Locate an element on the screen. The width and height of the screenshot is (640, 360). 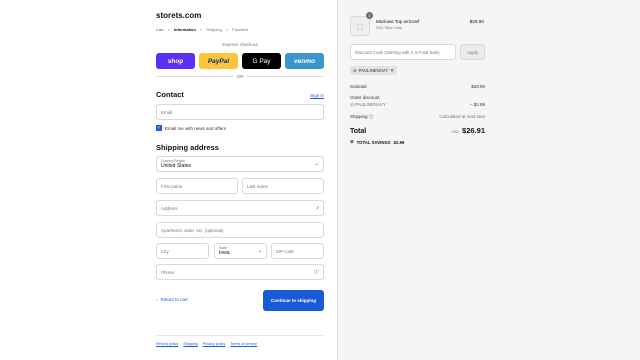
applied-code: PAULINENAVY is located at coordinates (373, 70).